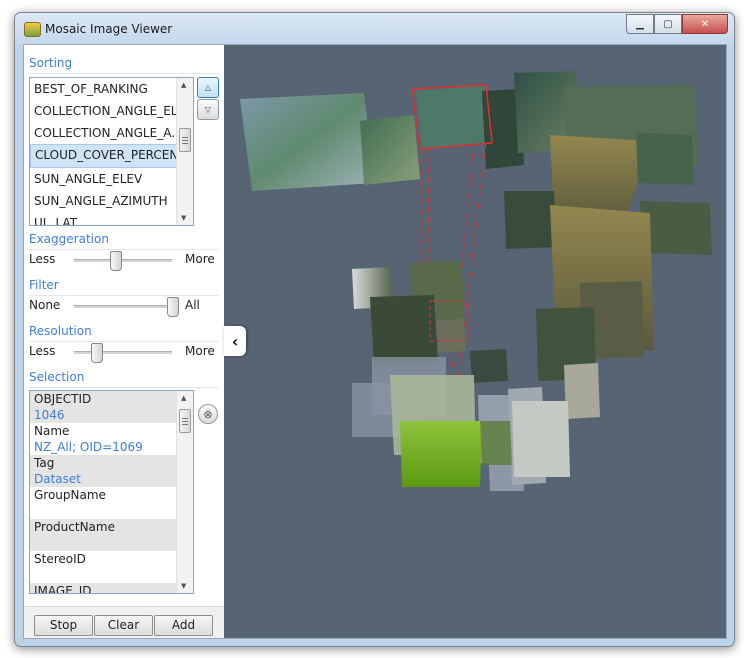 This screenshot has height=658, width=744. What do you see at coordinates (60, 331) in the screenshot?
I see `resolution-label: Resolution` at bounding box center [60, 331].